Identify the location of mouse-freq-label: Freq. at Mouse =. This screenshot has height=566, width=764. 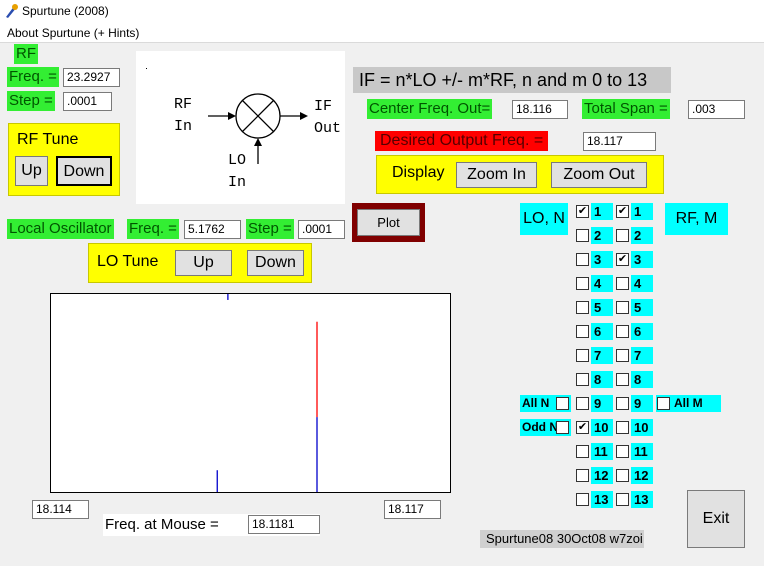
(162, 524).